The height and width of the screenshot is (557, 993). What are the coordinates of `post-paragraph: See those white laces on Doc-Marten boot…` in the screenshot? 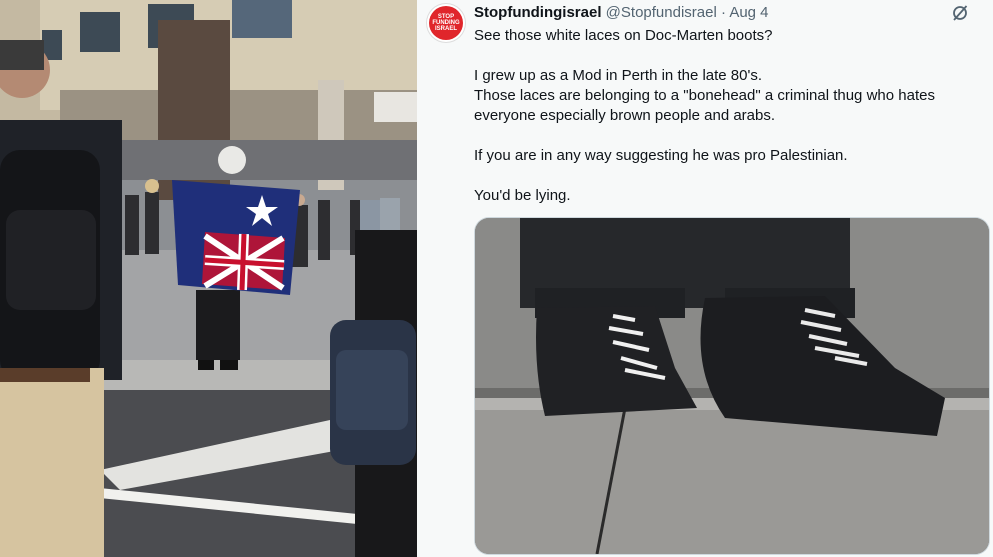 It's located at (623, 35).